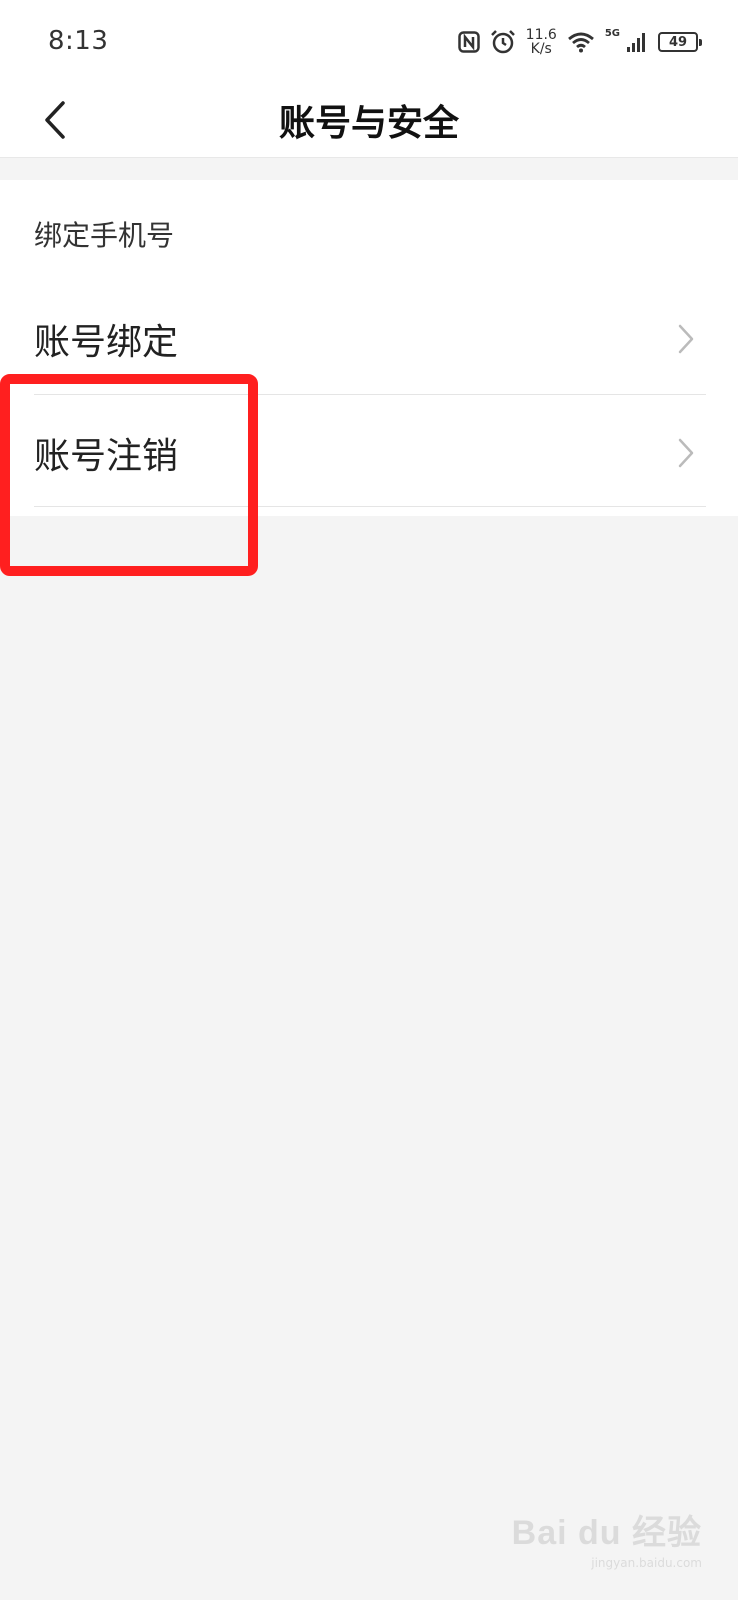  I want to click on settings-item-label: 账号注销, so click(106, 456).